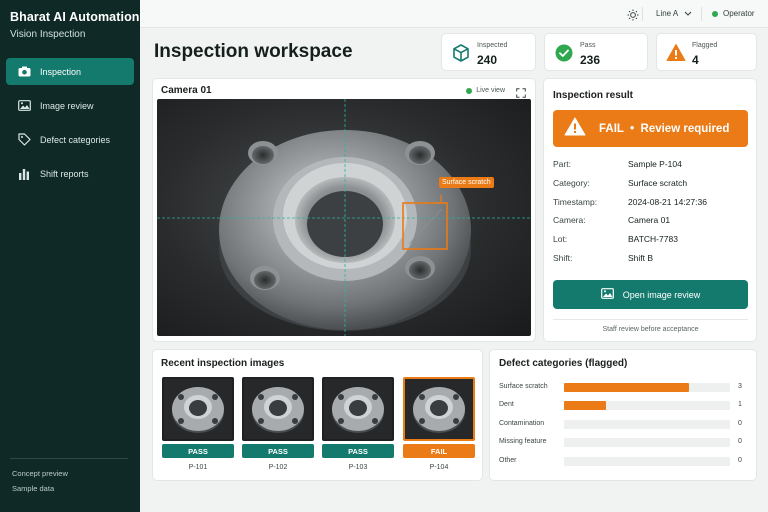 The width and height of the screenshot is (768, 512). I want to click on sidebar-item-label: Inspection, so click(61, 71).